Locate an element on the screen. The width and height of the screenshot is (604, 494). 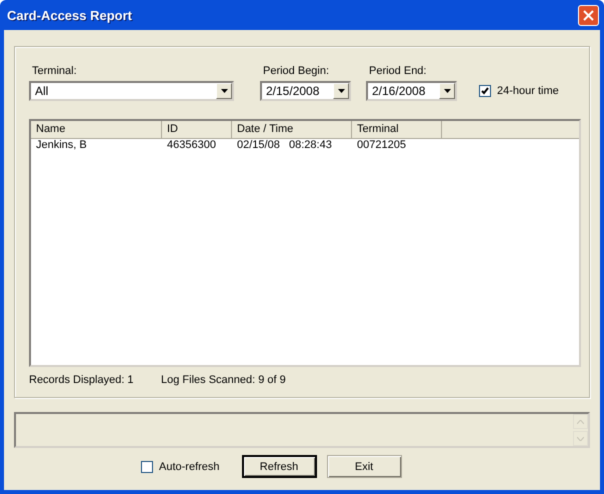
field-label: Terminal: is located at coordinates (54, 71).